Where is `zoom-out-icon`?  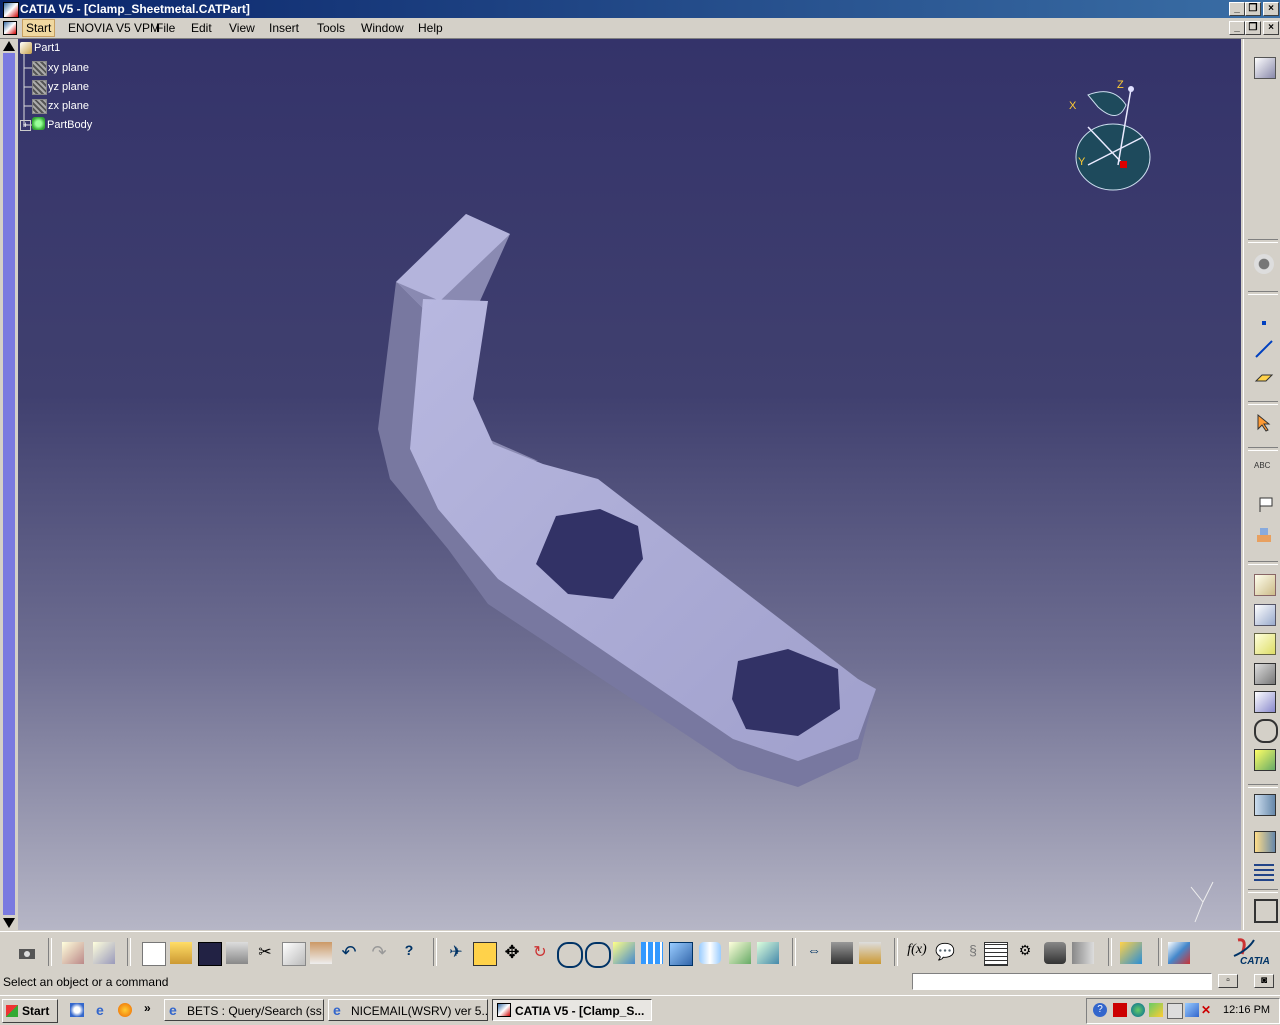 zoom-out-icon is located at coordinates (598, 955).